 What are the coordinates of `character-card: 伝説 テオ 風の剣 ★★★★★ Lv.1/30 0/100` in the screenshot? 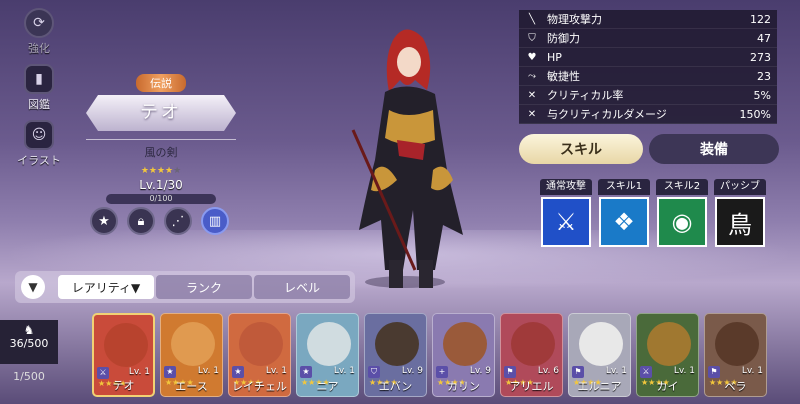 It's located at (161, 138).